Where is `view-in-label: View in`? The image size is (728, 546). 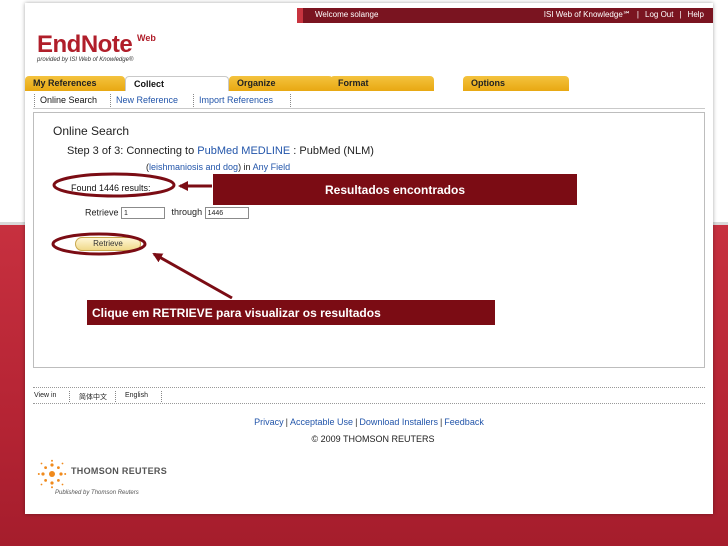
view-in-label: View in is located at coordinates (45, 395).